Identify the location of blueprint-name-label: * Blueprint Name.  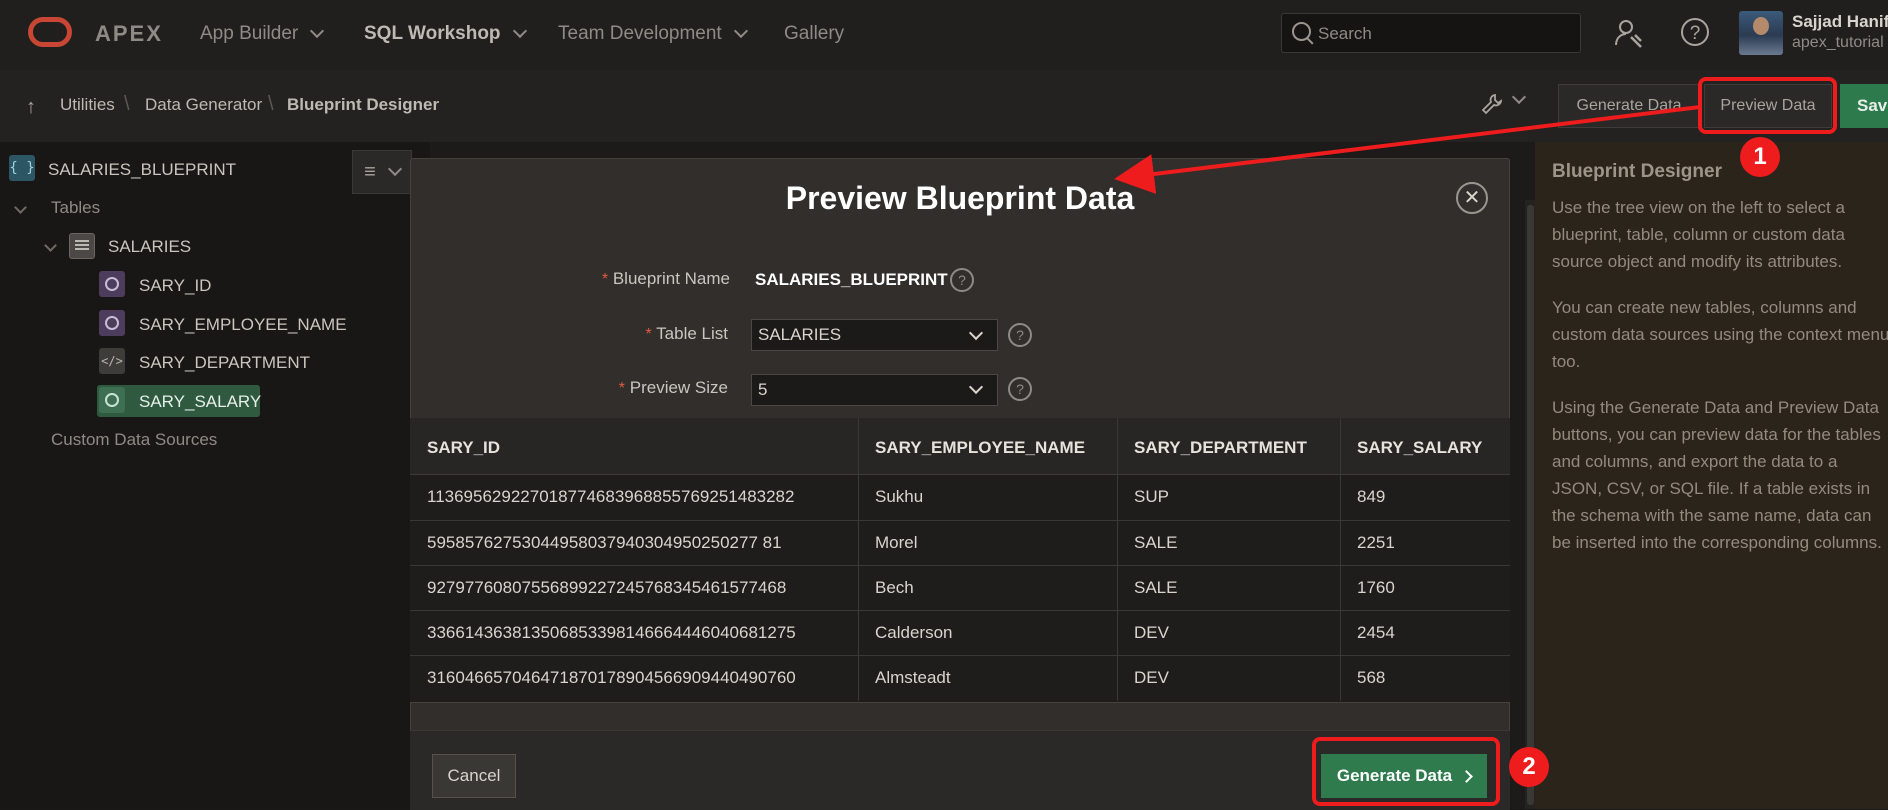
(635, 279).